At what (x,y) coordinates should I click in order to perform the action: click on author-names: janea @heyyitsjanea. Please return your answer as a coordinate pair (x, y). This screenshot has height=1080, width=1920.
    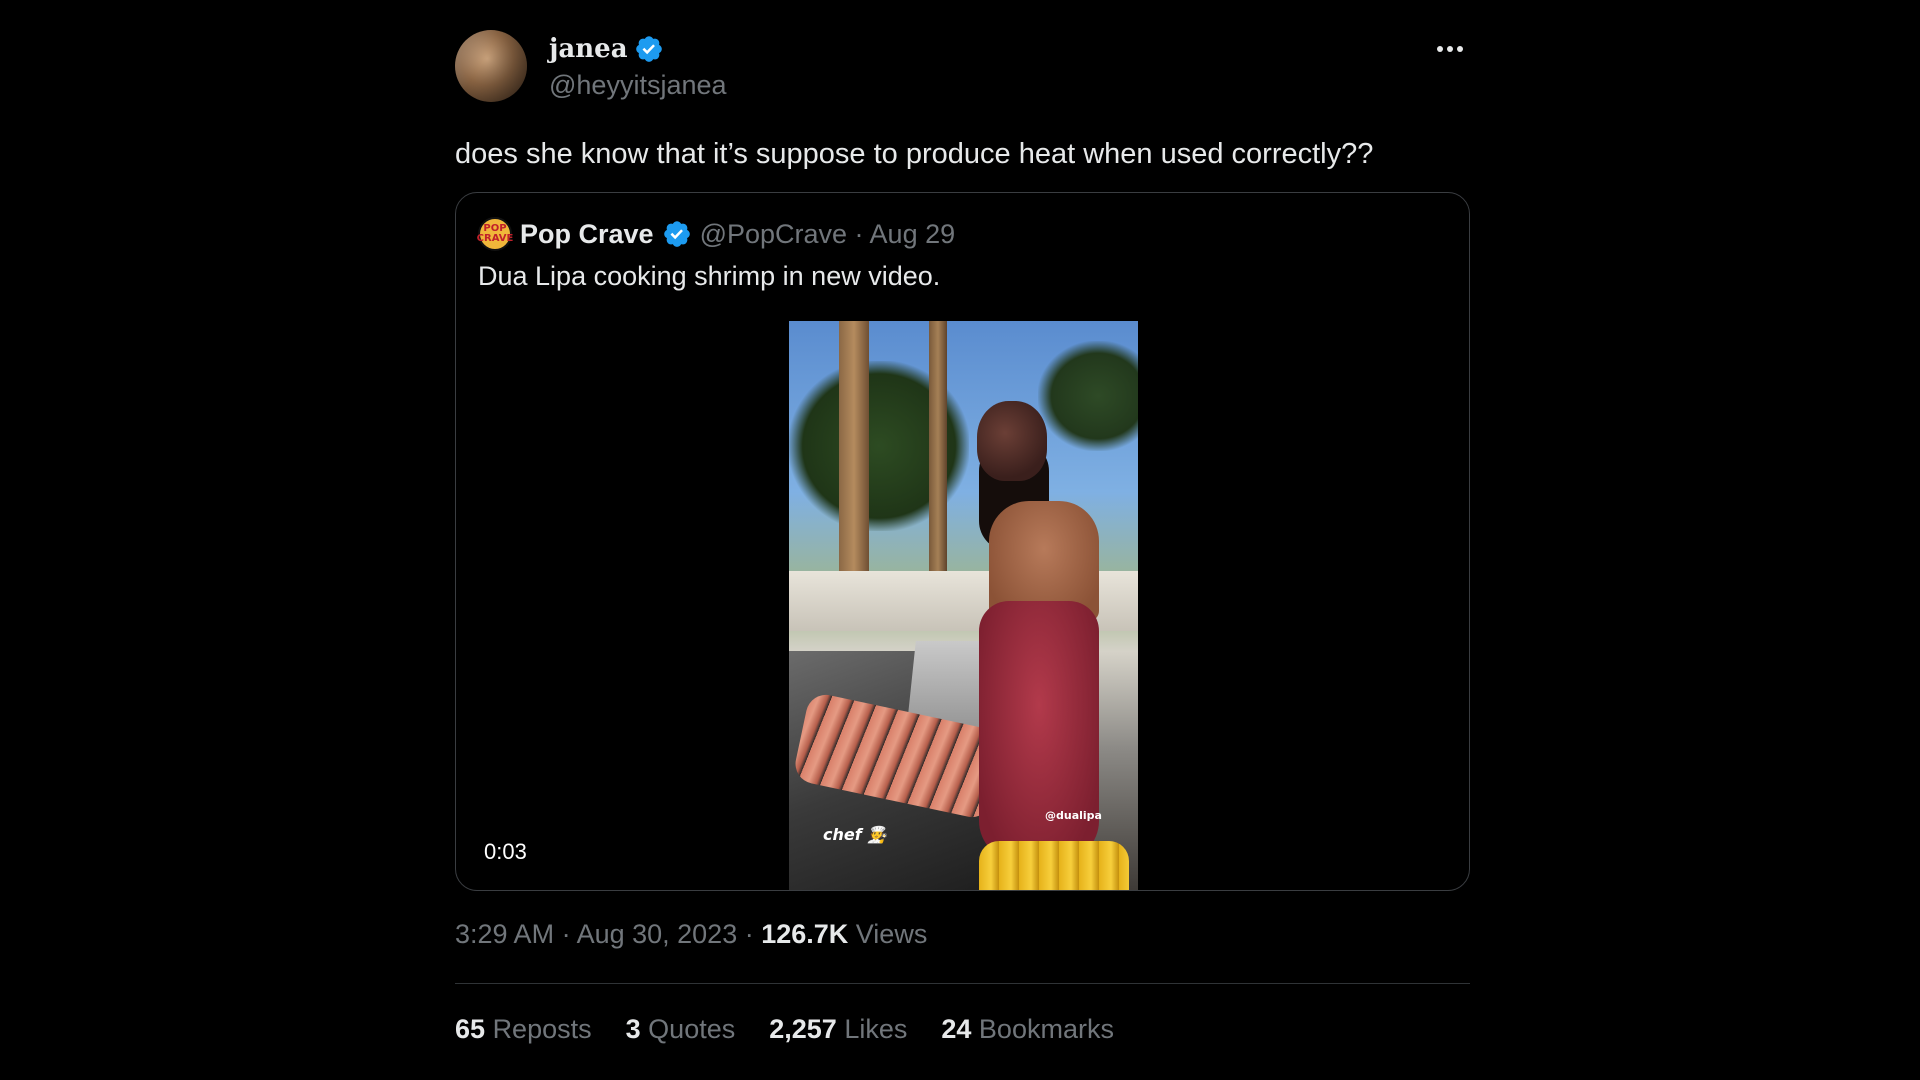
    Looking at the image, I should click on (638, 65).